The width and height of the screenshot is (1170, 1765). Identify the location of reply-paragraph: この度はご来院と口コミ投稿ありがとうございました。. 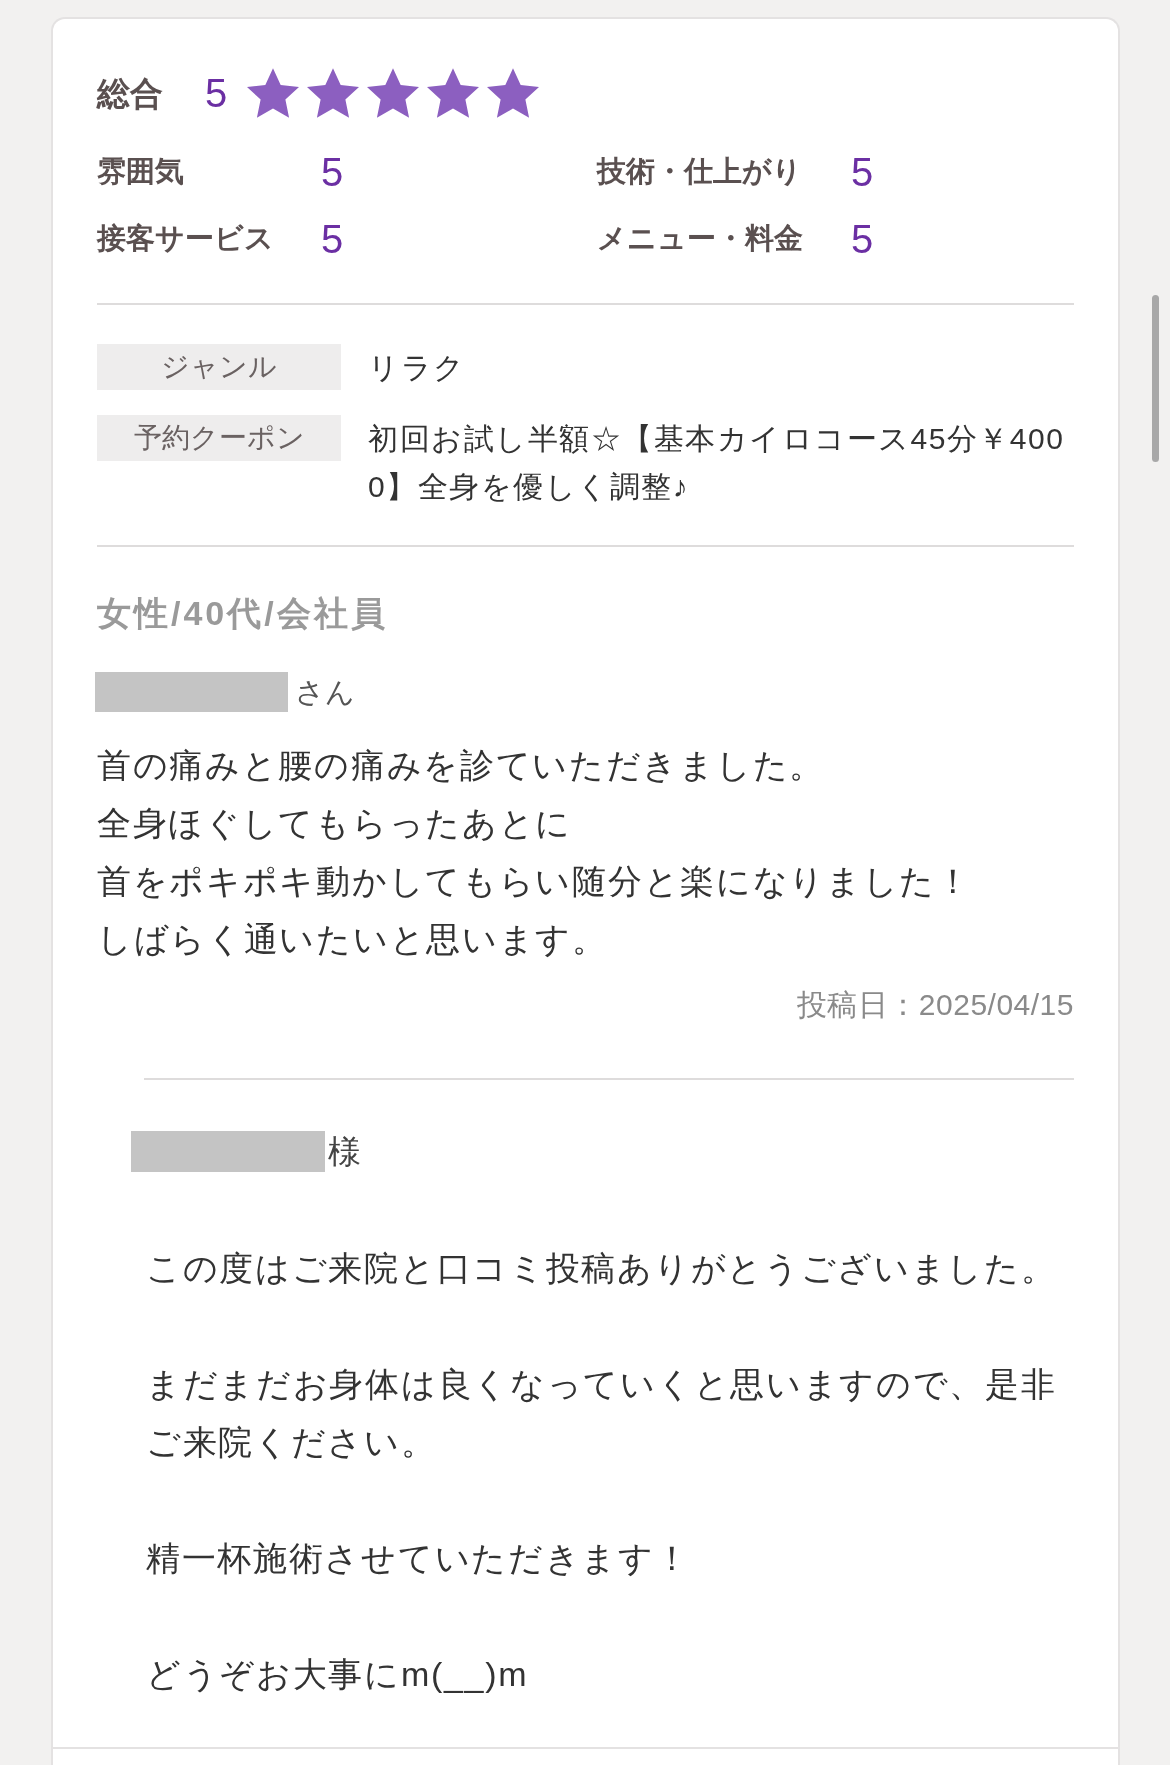
(602, 1268).